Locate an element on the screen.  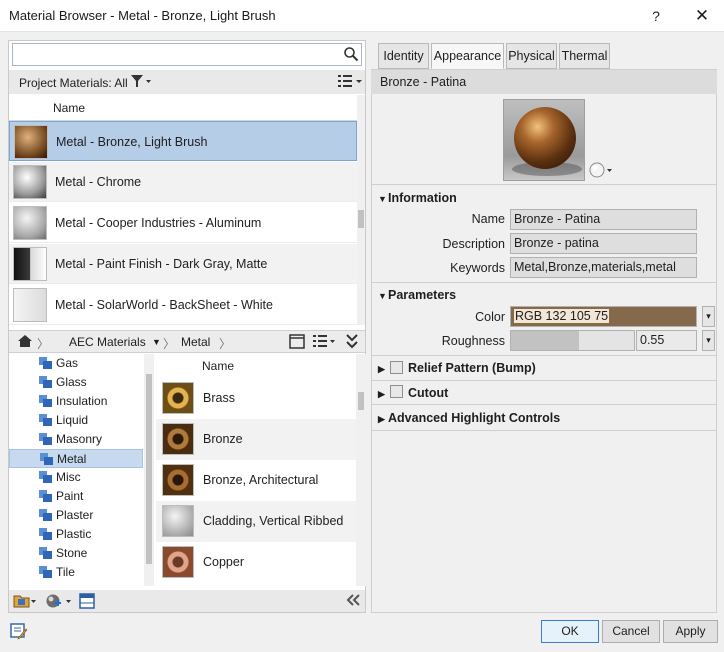
keywords-field: Metal,Bronze,materials,metal is located at coordinates (603, 267).